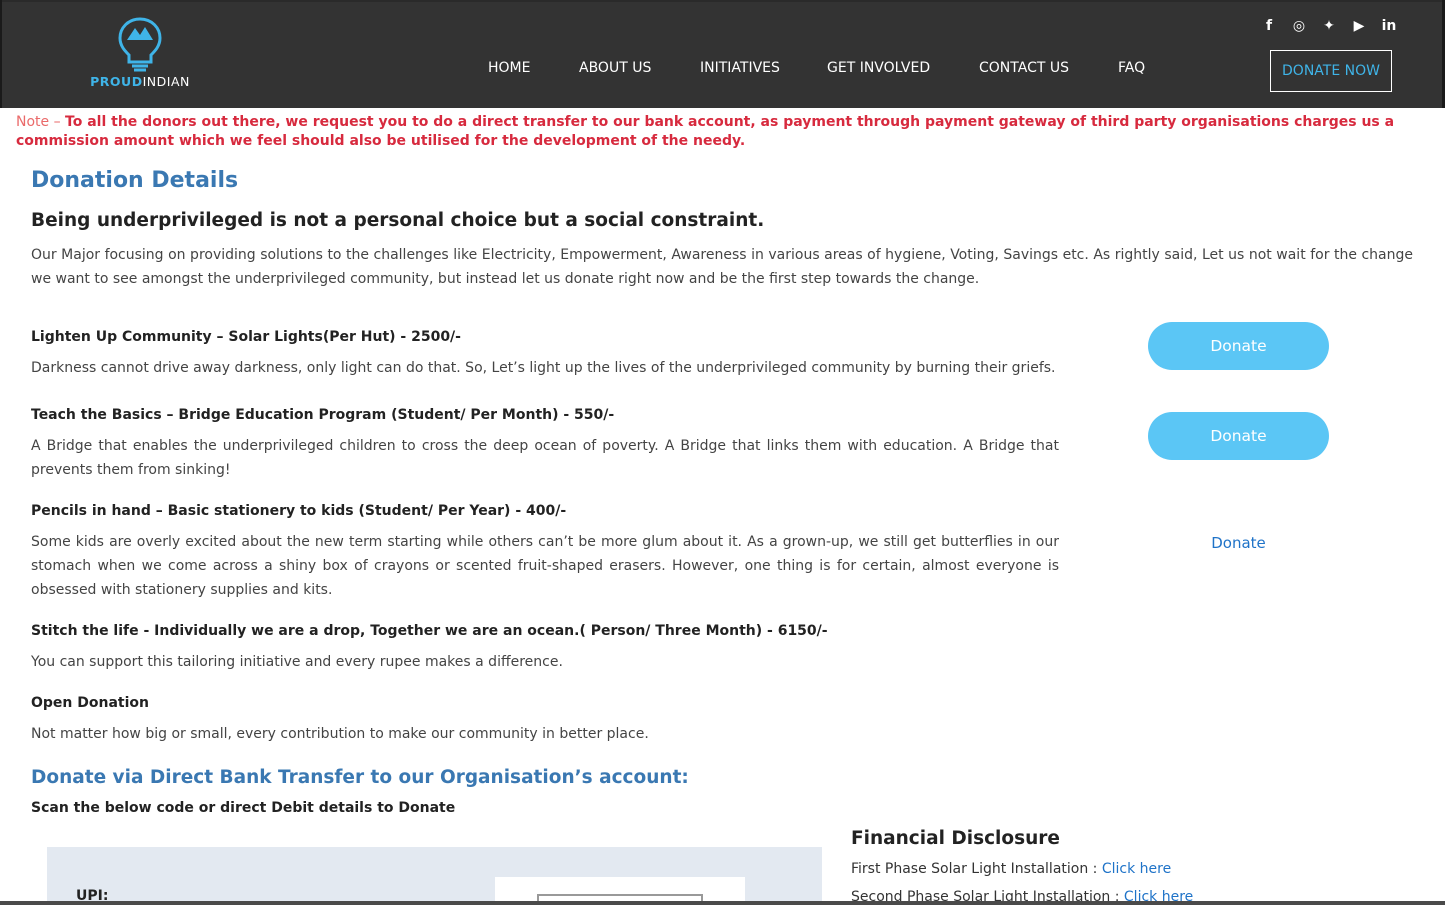  I want to click on donation-details-heading: Donation Details, so click(135, 180).